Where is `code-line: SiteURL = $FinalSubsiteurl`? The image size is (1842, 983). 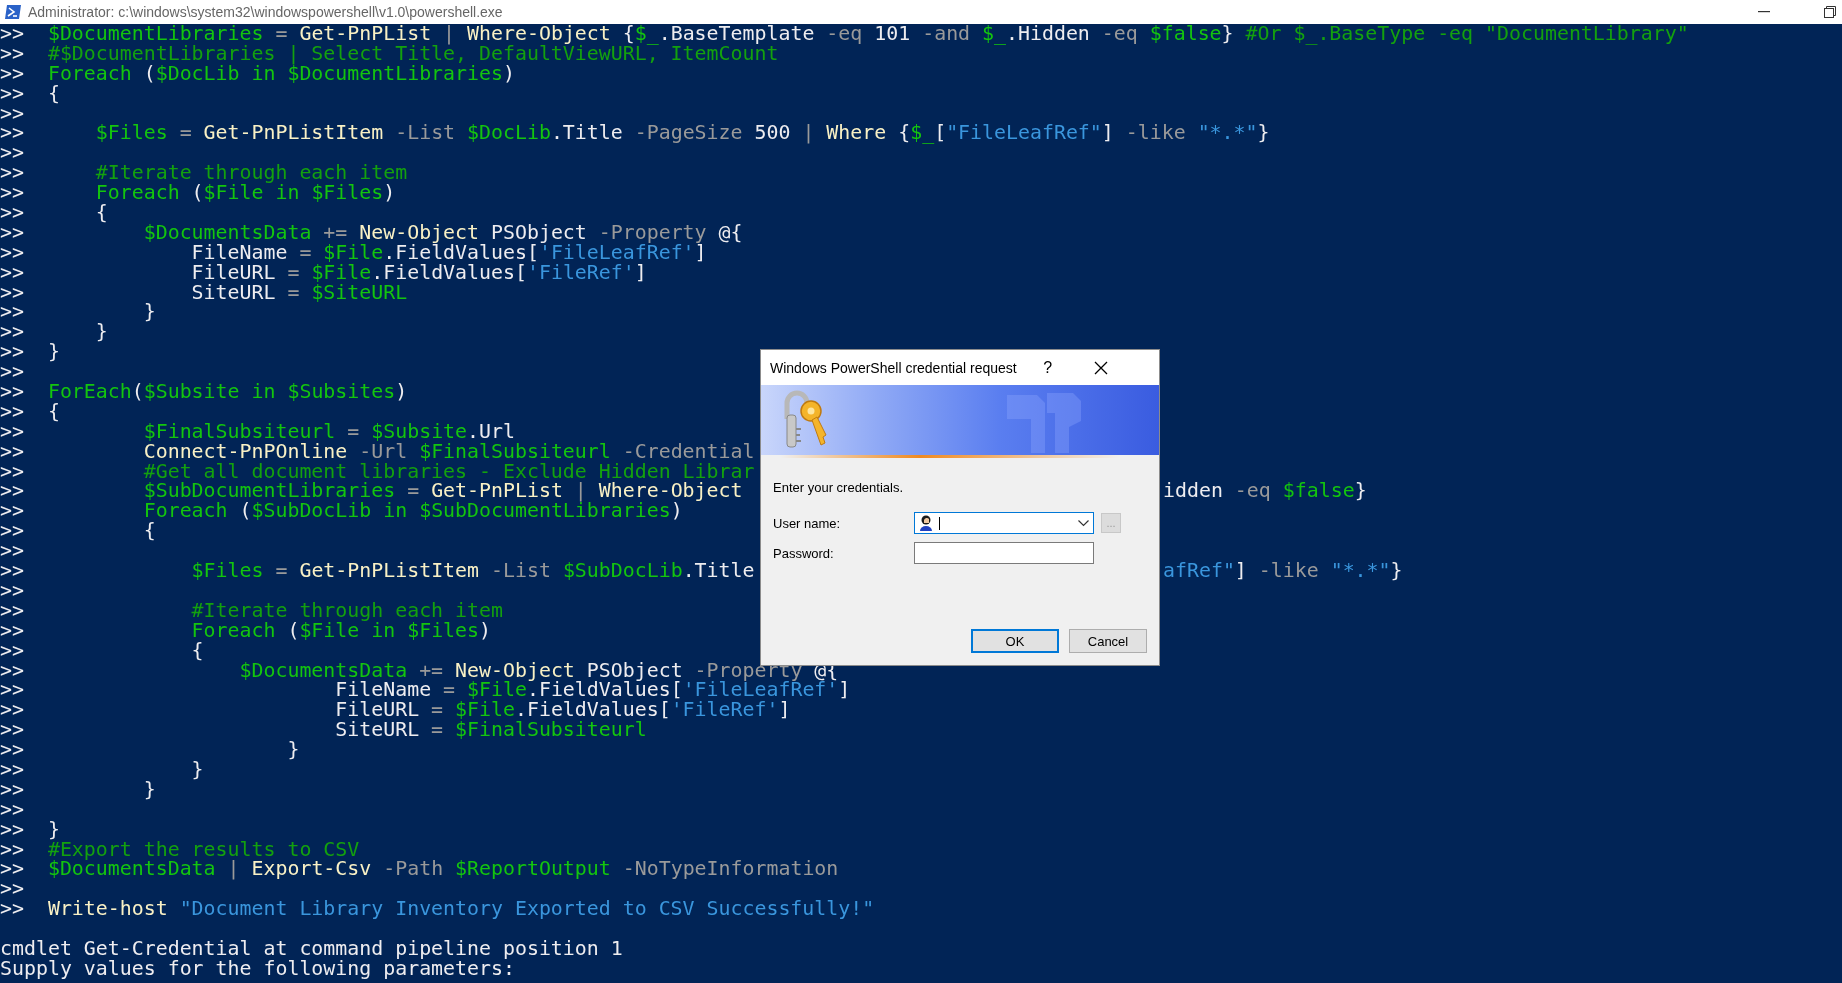
code-line: SiteURL = $FinalSubsiteurl is located at coordinates (490, 730).